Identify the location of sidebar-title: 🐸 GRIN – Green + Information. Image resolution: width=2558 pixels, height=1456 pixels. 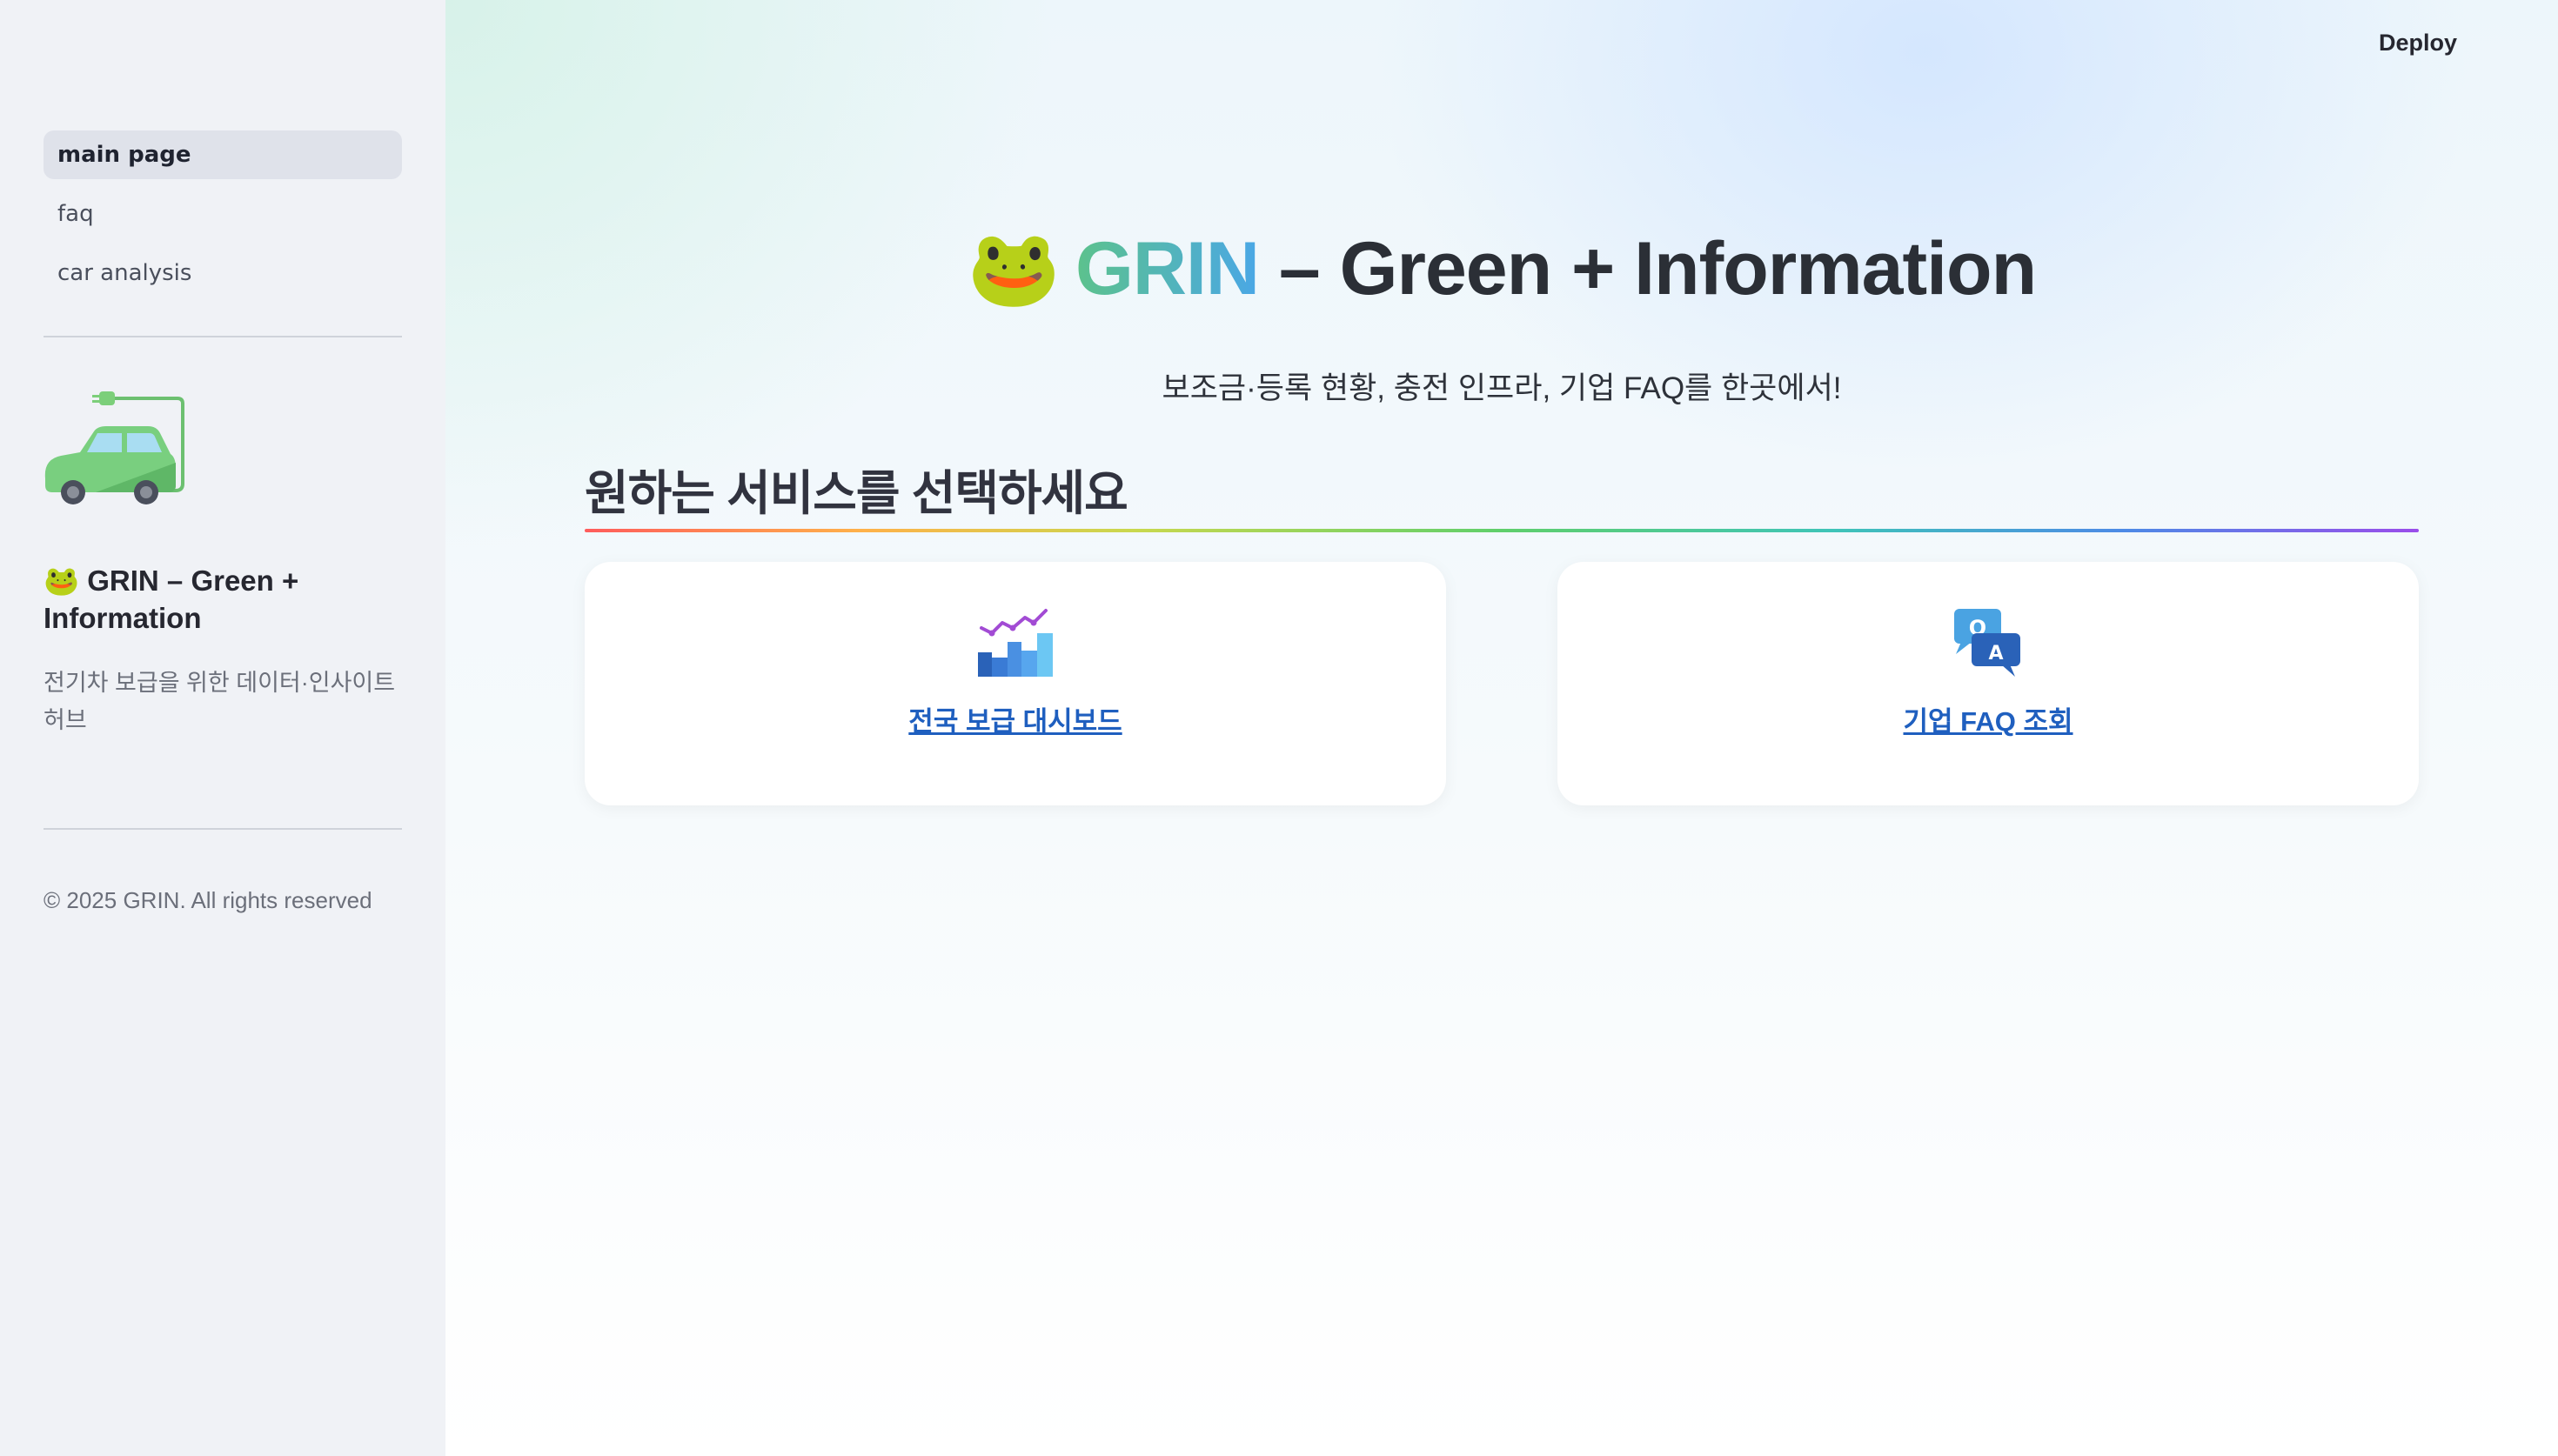
(171, 599).